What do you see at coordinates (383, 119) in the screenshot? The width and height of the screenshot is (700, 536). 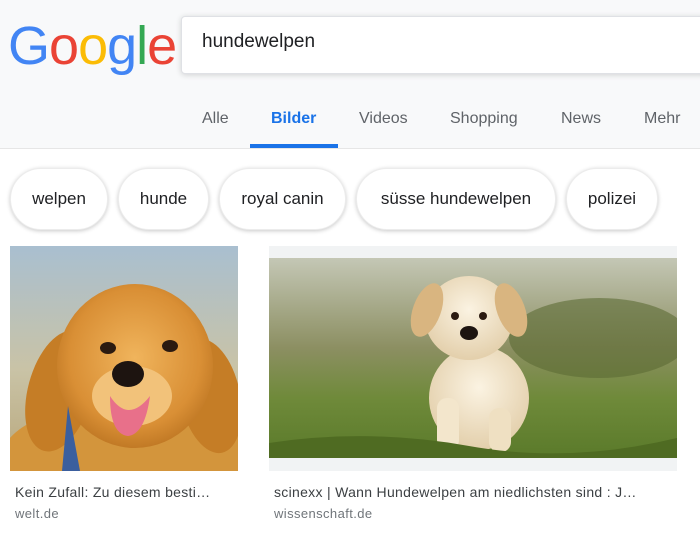 I see `tab-videos: Videos` at bounding box center [383, 119].